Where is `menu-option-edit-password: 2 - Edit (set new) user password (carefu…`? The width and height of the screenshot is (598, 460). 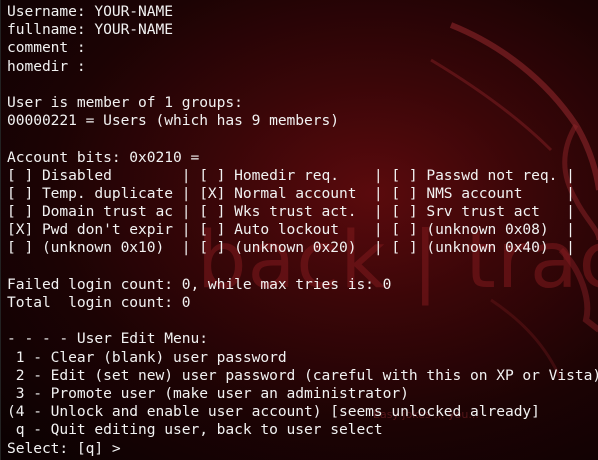 menu-option-edit-password: 2 - Edit (set new) user password (carefu… is located at coordinates (302, 375).